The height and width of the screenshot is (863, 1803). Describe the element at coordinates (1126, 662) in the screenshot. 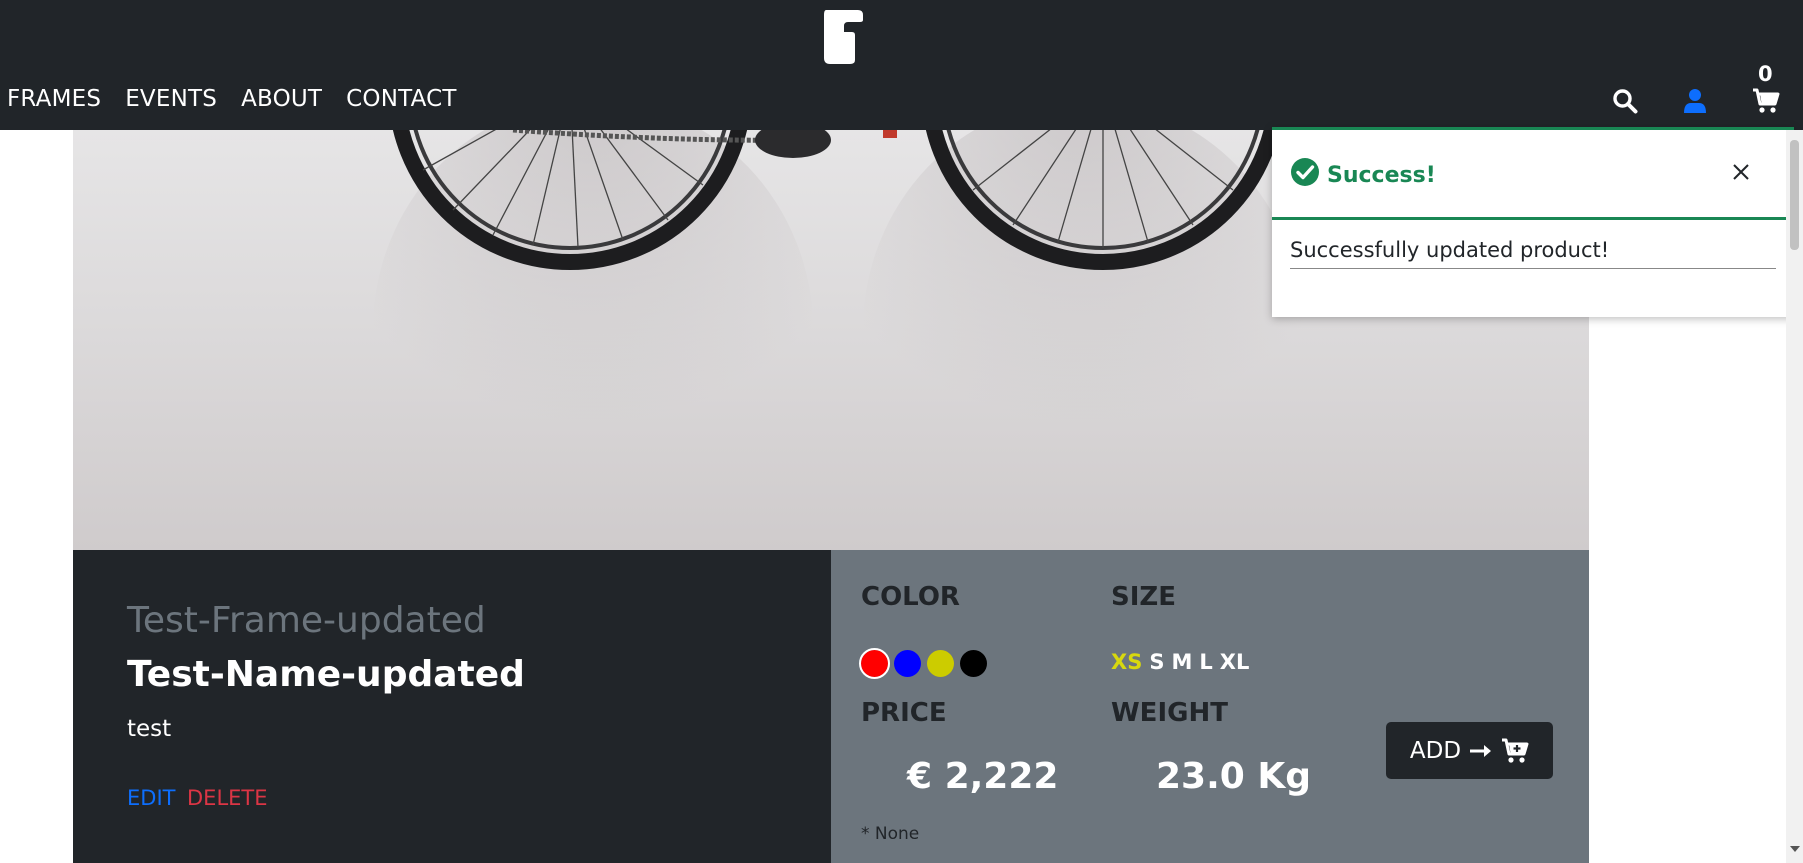

I see `size-option-xs: XS` at that location.